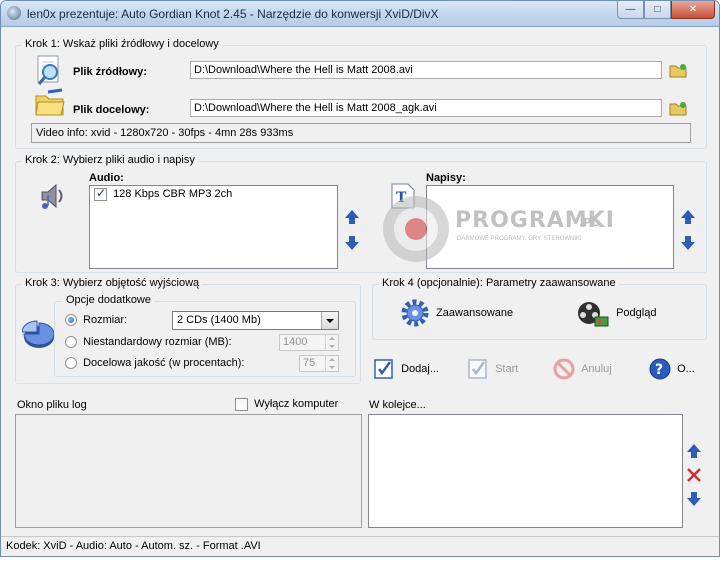  I want to click on step3-legend: Krok 3: Wybierz objętość wyjściową, so click(112, 283).